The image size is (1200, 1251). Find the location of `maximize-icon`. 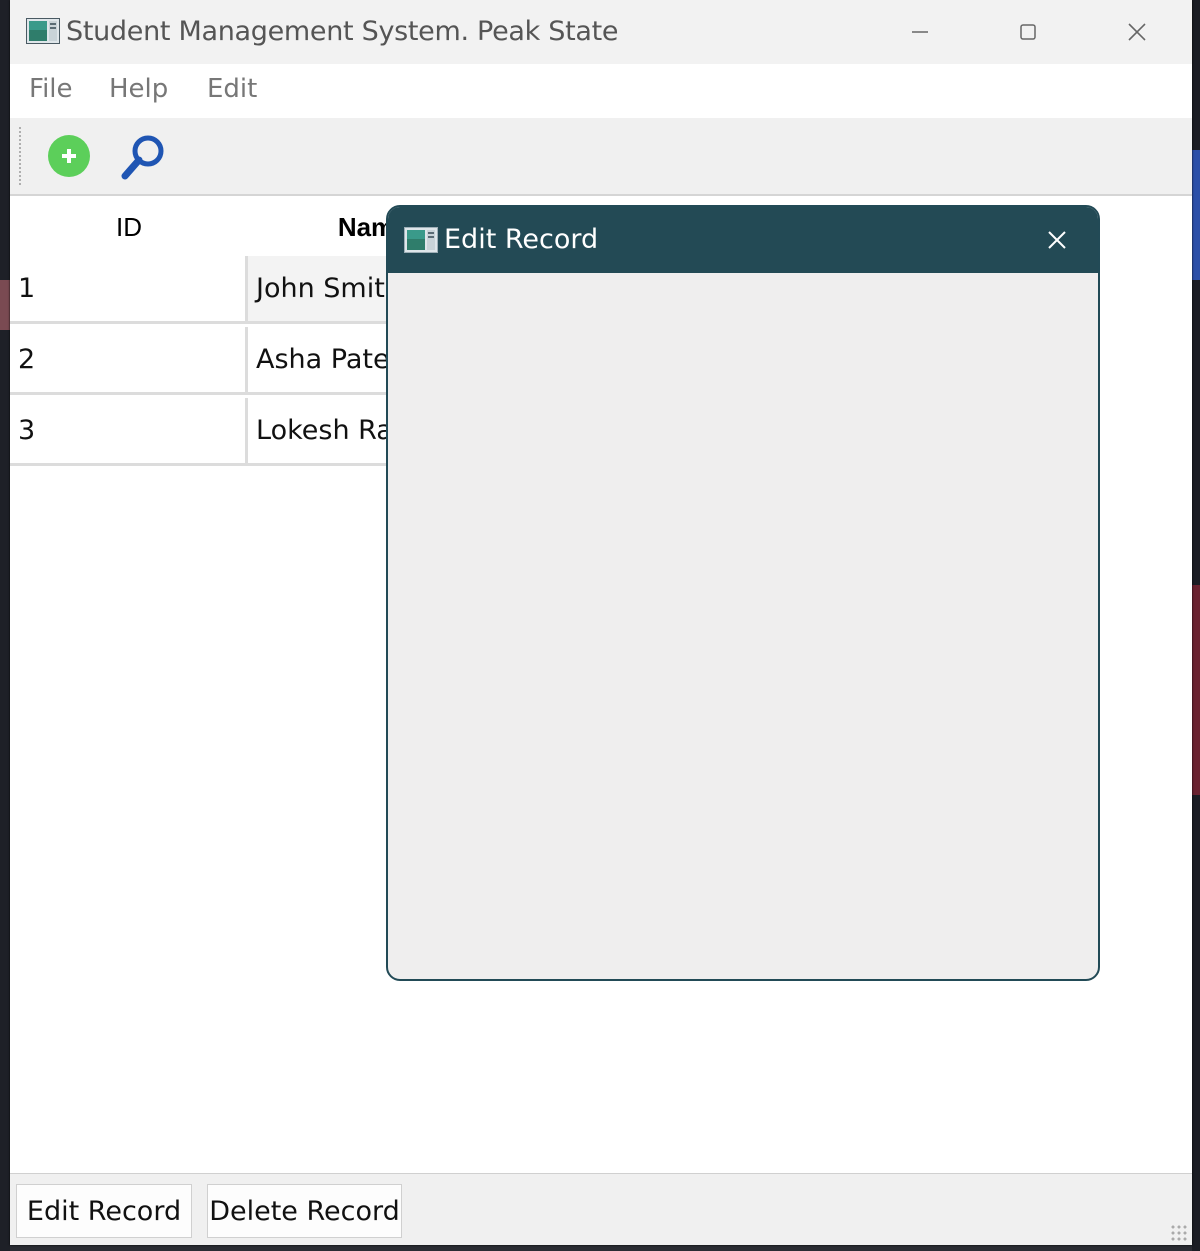

maximize-icon is located at coordinates (1028, 32).